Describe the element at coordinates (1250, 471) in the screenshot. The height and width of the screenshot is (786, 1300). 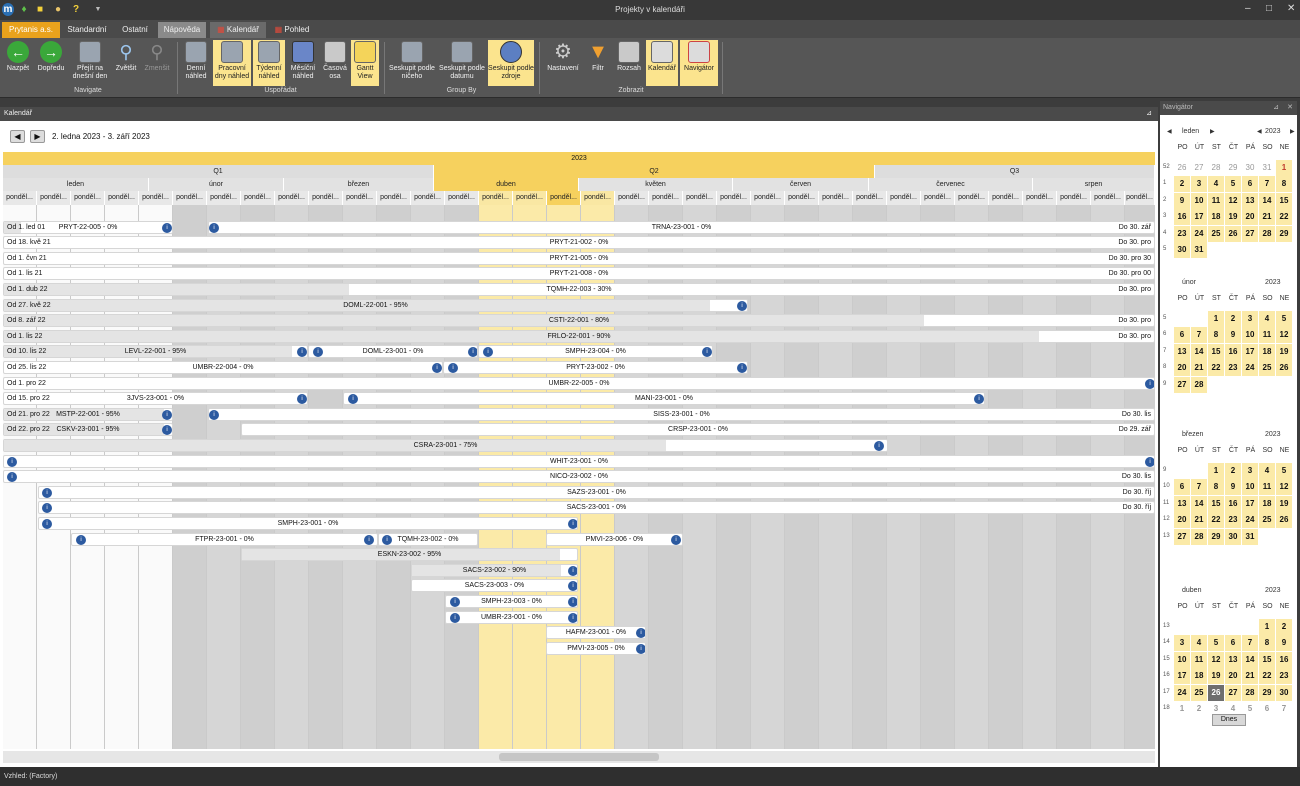
I see `calendar-day: 3` at that location.